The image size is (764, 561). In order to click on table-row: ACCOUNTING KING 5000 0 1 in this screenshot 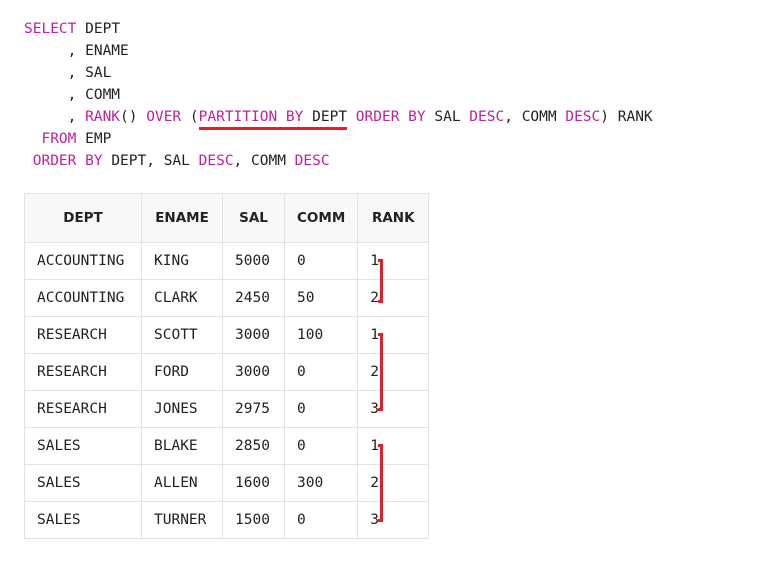, I will do `click(227, 261)`.